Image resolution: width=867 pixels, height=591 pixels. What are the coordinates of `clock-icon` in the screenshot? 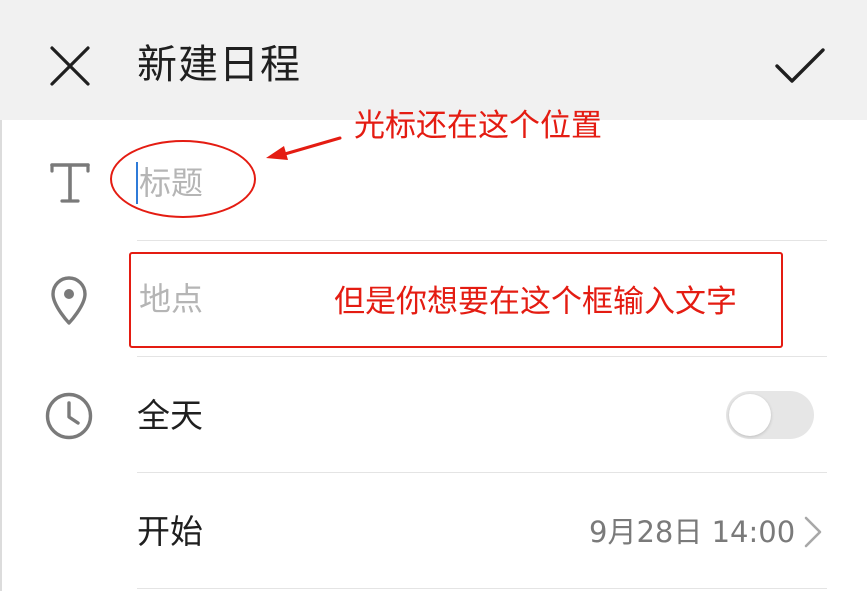 It's located at (69, 416).